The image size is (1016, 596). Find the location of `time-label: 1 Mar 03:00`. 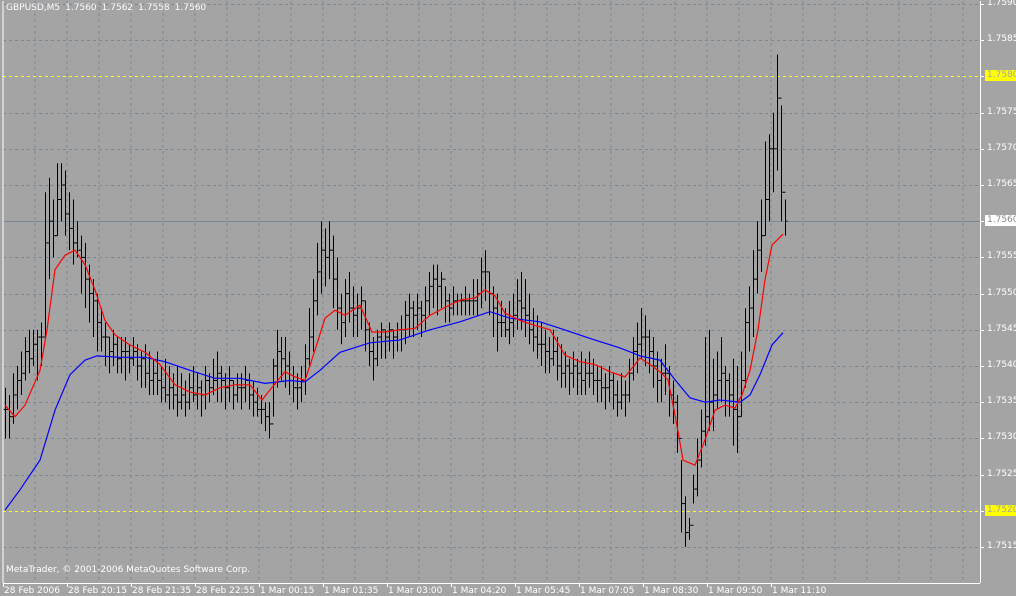

time-label: 1 Mar 03:00 is located at coordinates (415, 591).